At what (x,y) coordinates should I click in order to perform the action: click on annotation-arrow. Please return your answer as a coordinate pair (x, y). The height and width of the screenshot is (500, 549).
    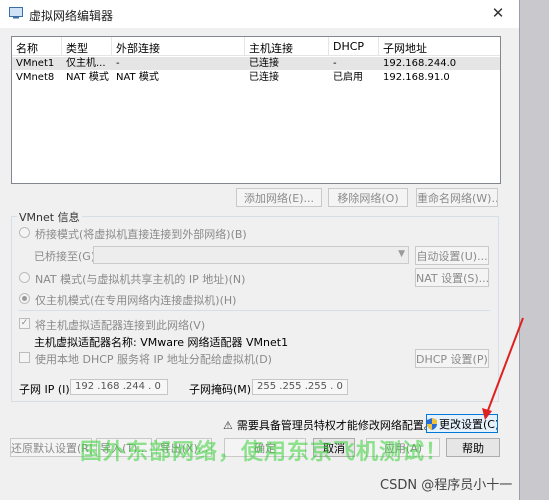
    Looking at the image, I should click on (503, 368).